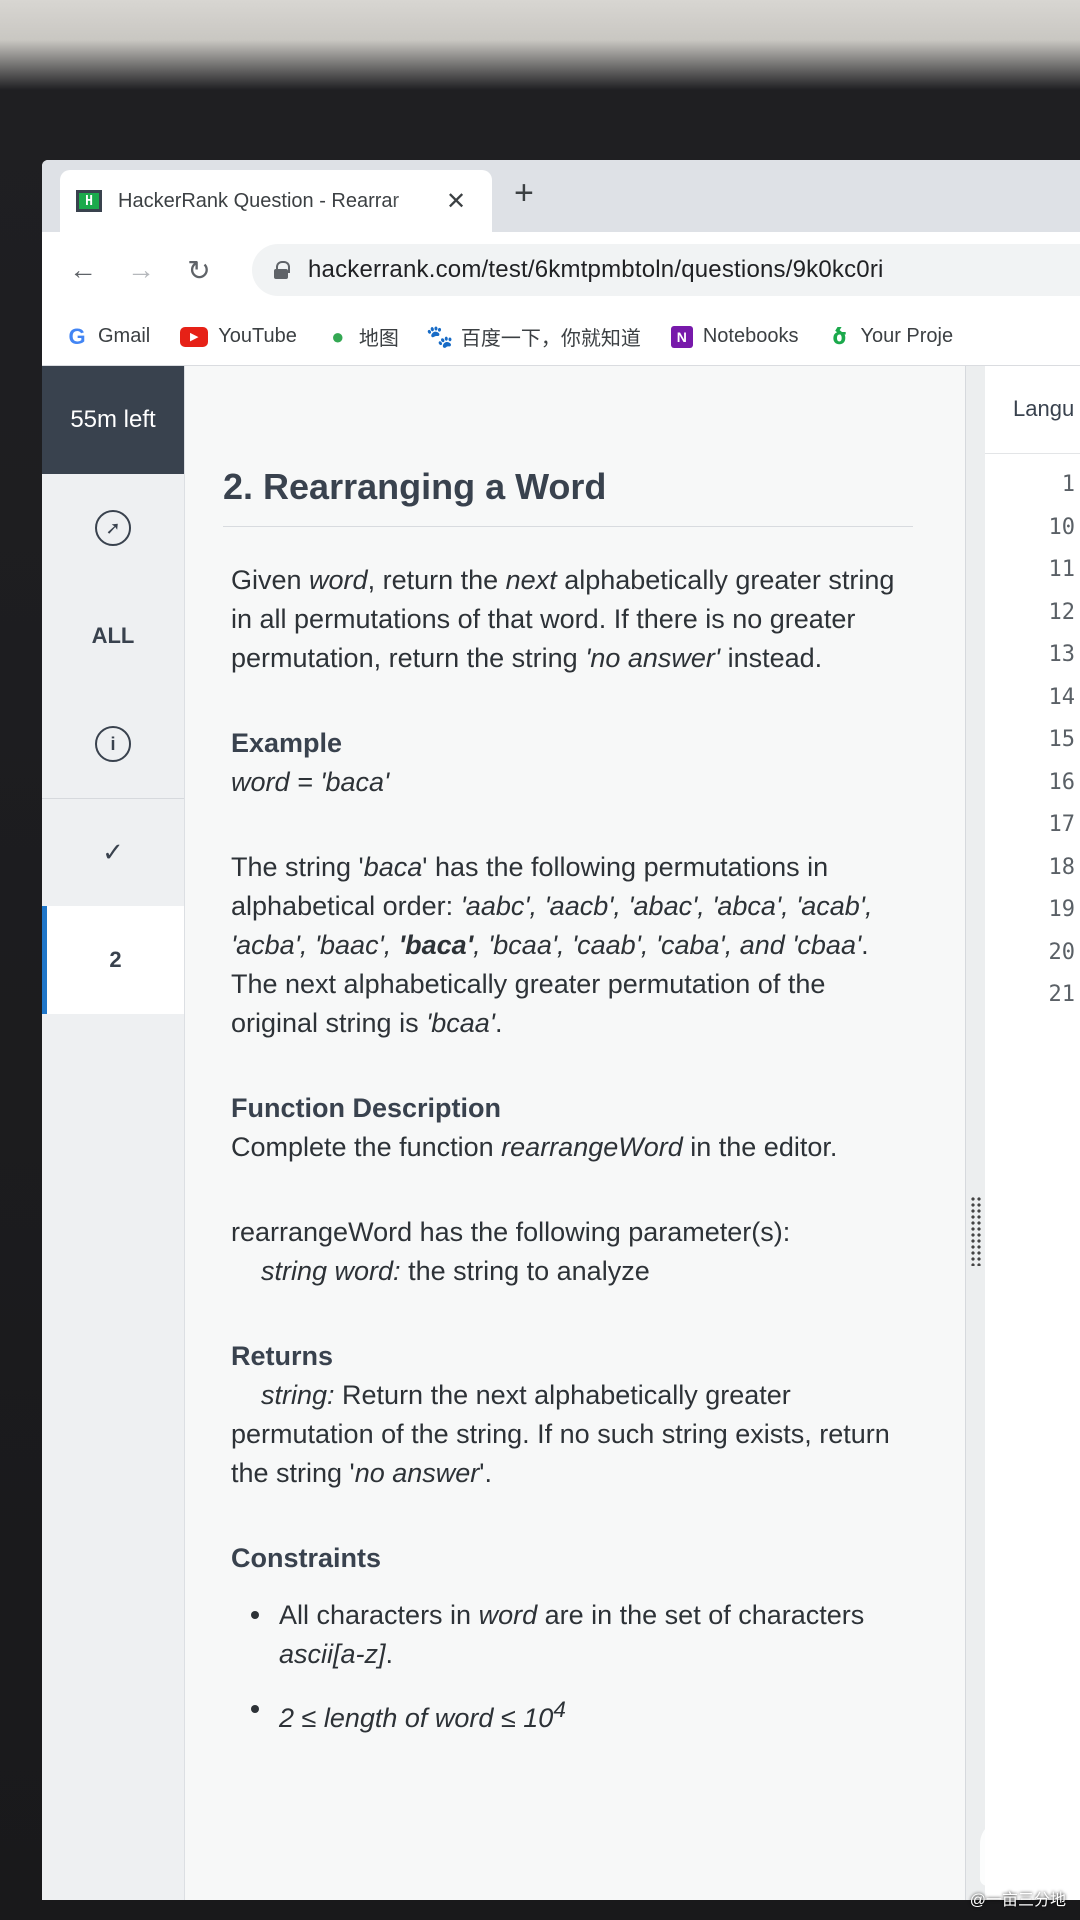 The height and width of the screenshot is (1920, 1080). Describe the element at coordinates (282, 270) in the screenshot. I see `lock-icon` at that location.